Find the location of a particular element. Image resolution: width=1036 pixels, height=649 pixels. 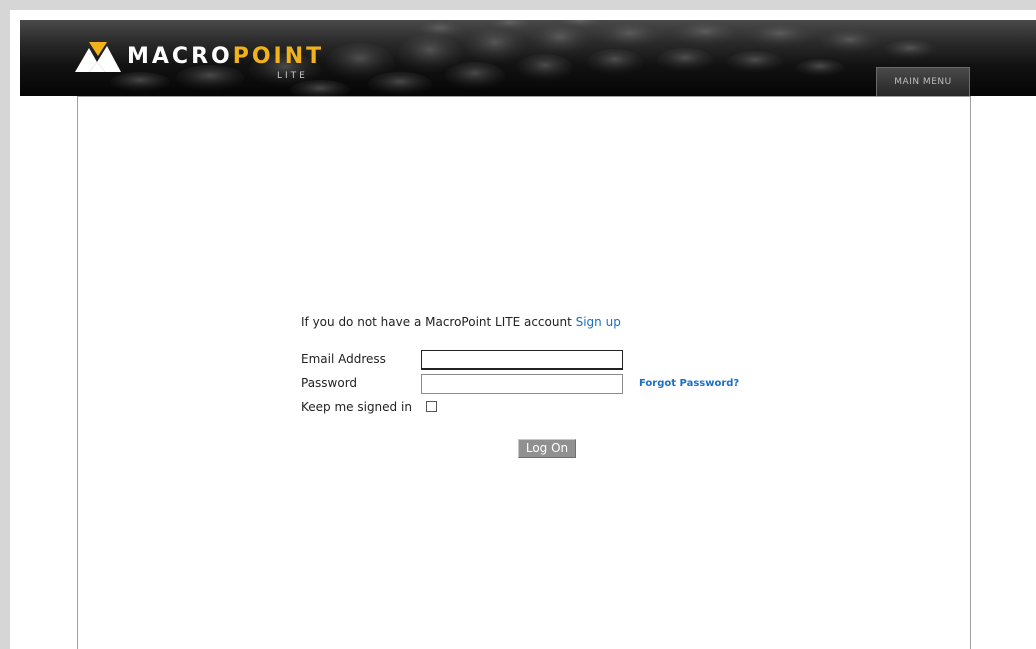

keep-signed-in-checkbox is located at coordinates (431, 406).